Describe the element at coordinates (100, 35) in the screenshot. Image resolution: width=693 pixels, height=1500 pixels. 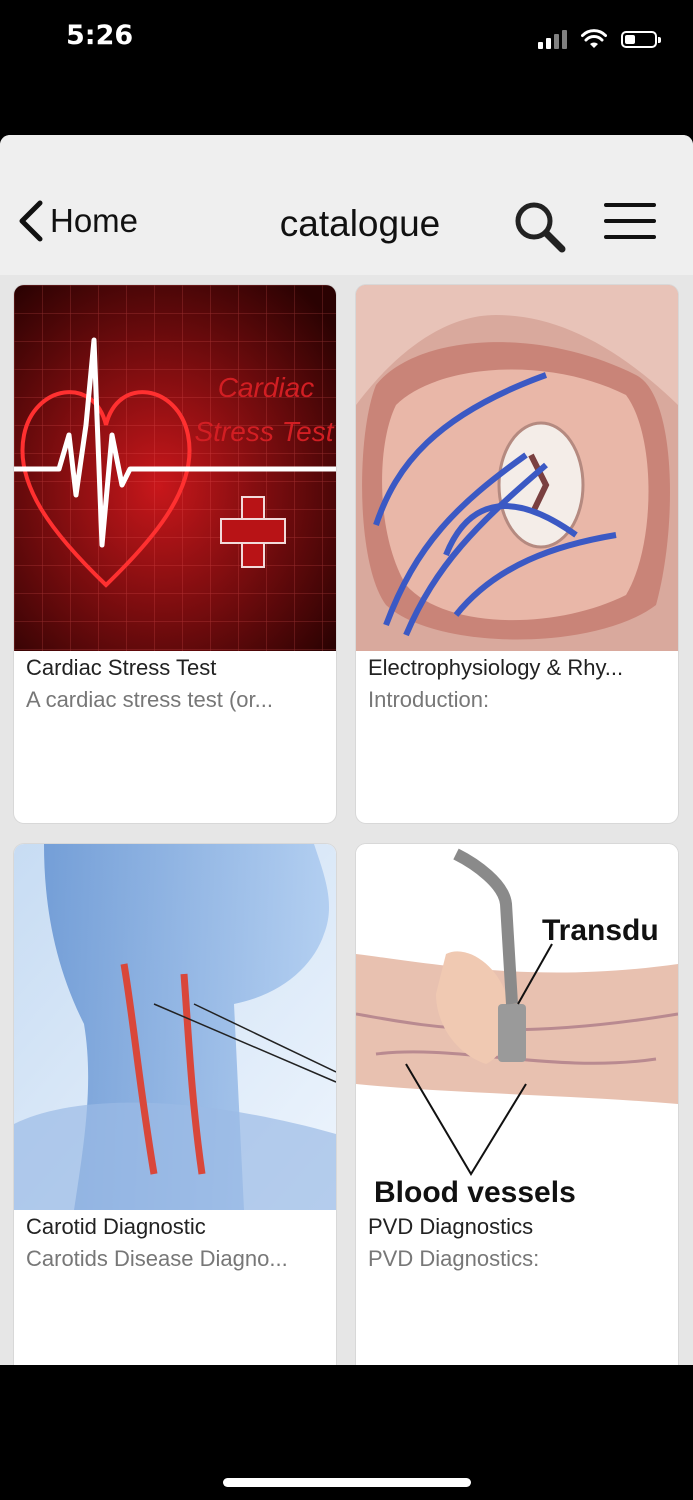
I see `status-time: 5:26` at that location.